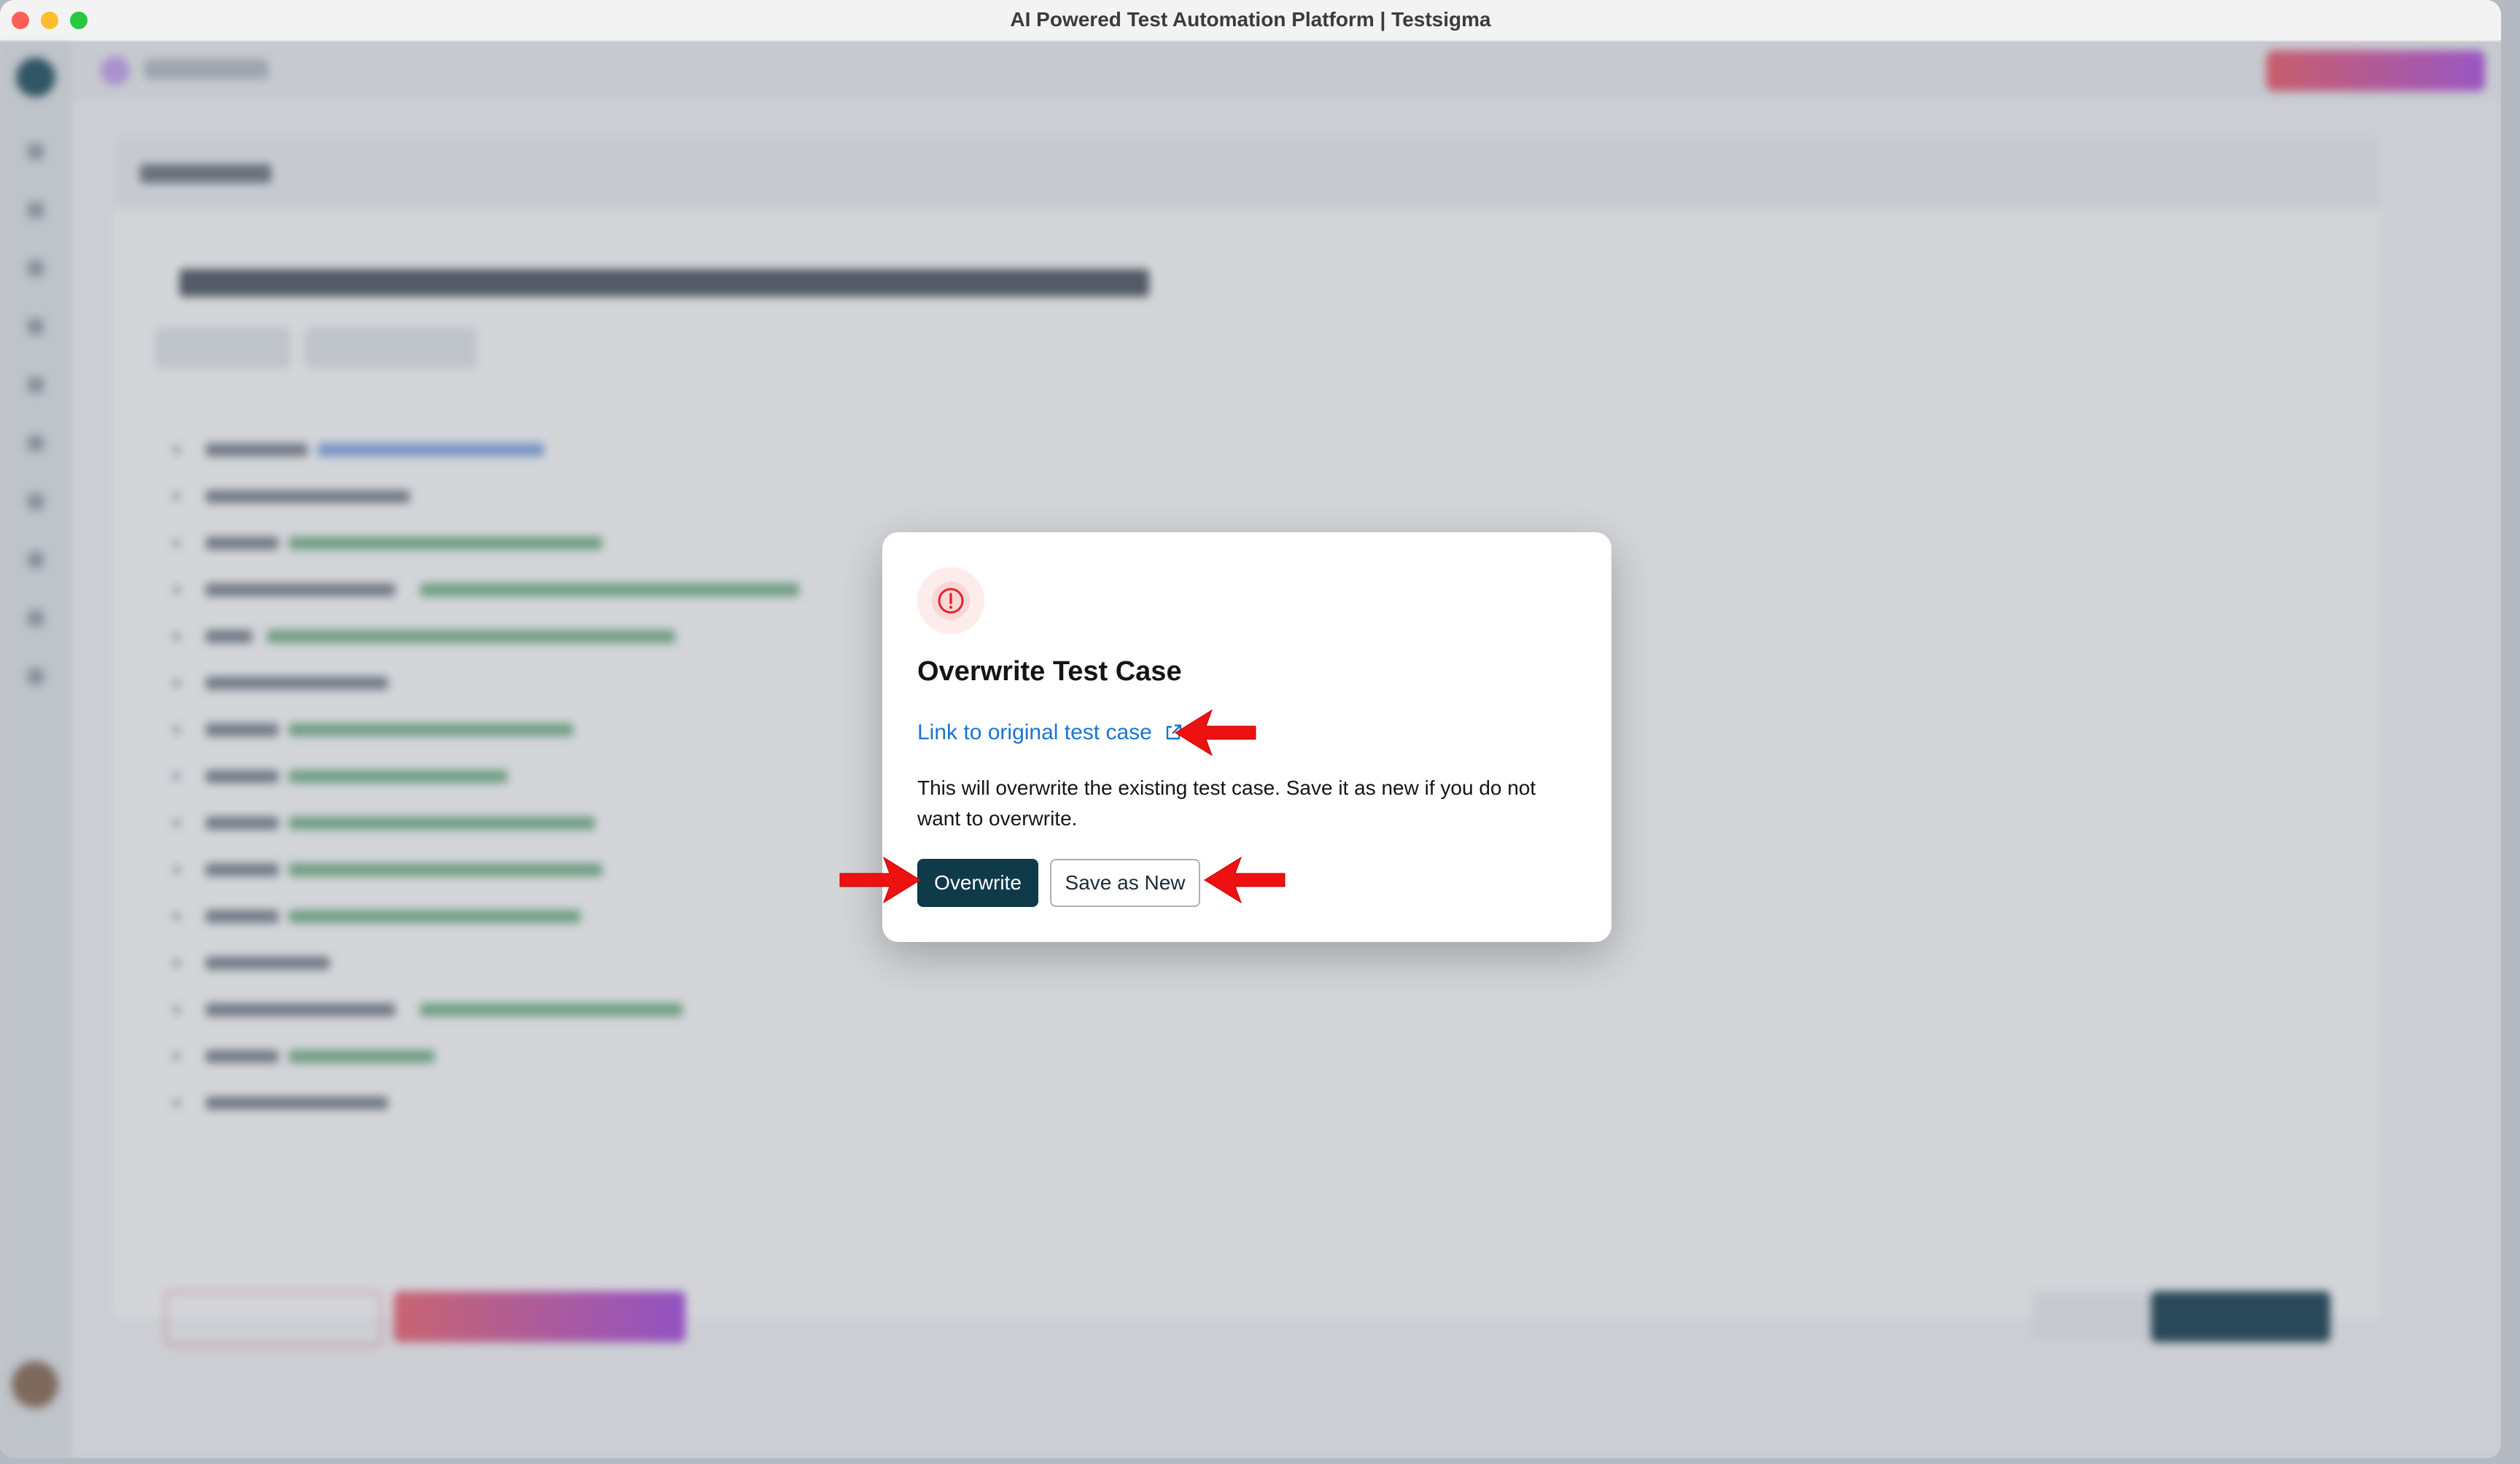  What do you see at coordinates (1125, 883) in the screenshot?
I see `save-as-new-button: Save as New` at bounding box center [1125, 883].